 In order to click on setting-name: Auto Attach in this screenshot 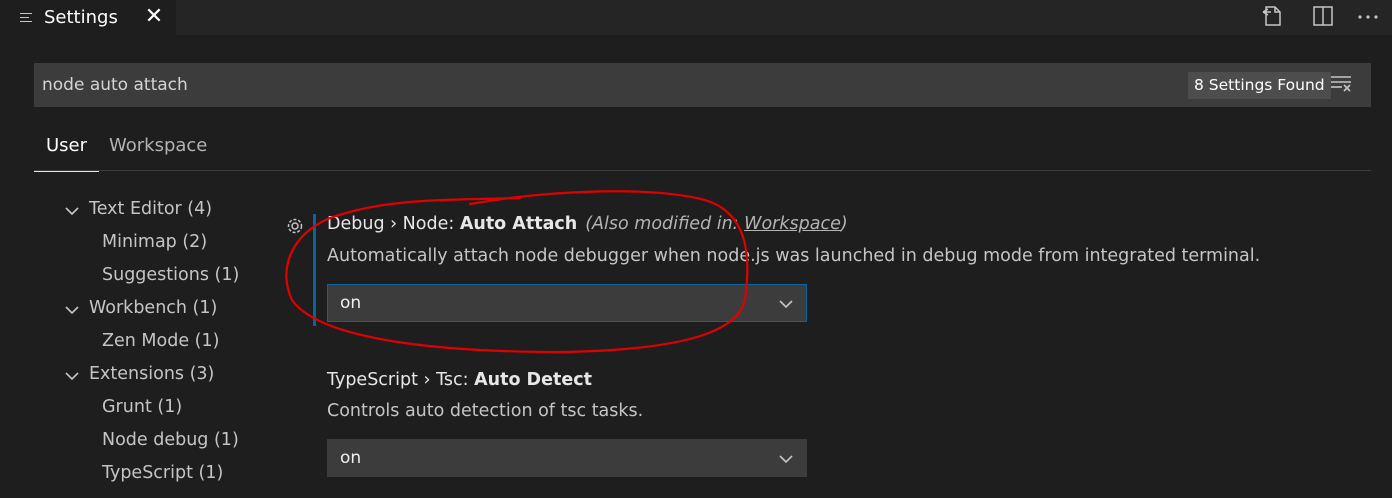, I will do `click(518, 224)`.